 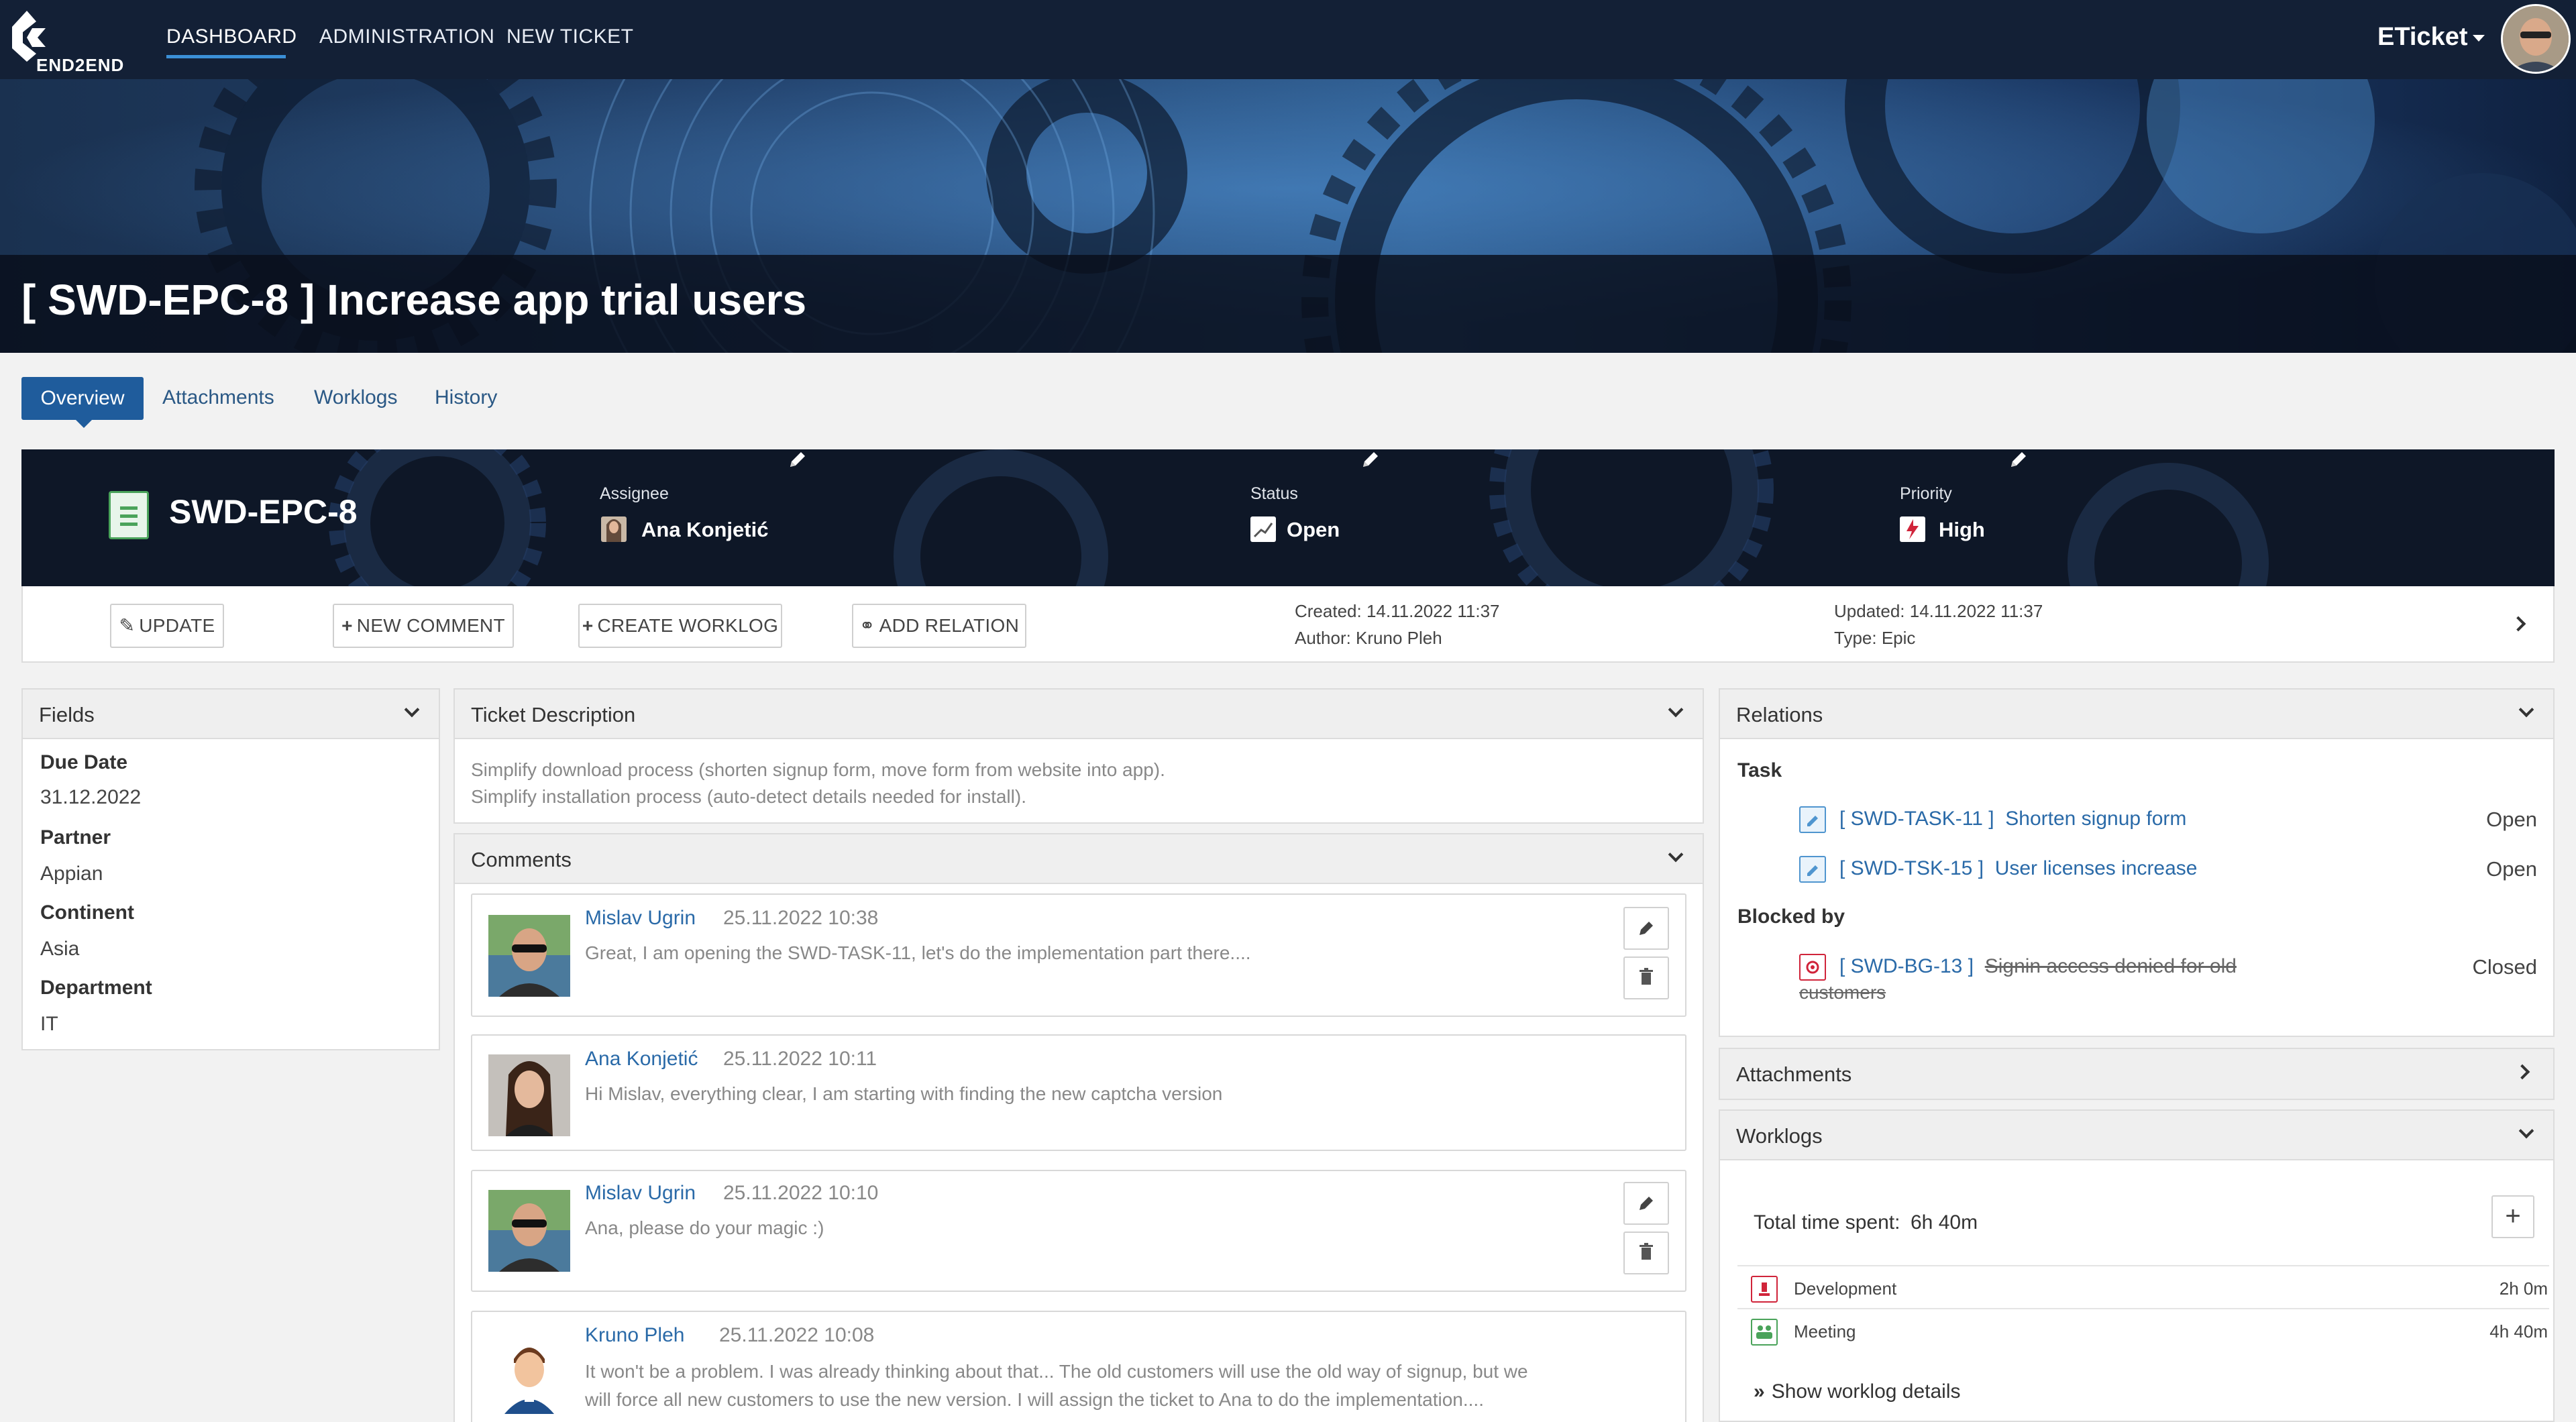 I want to click on relations-panel-header: Relations, so click(x=2136, y=715).